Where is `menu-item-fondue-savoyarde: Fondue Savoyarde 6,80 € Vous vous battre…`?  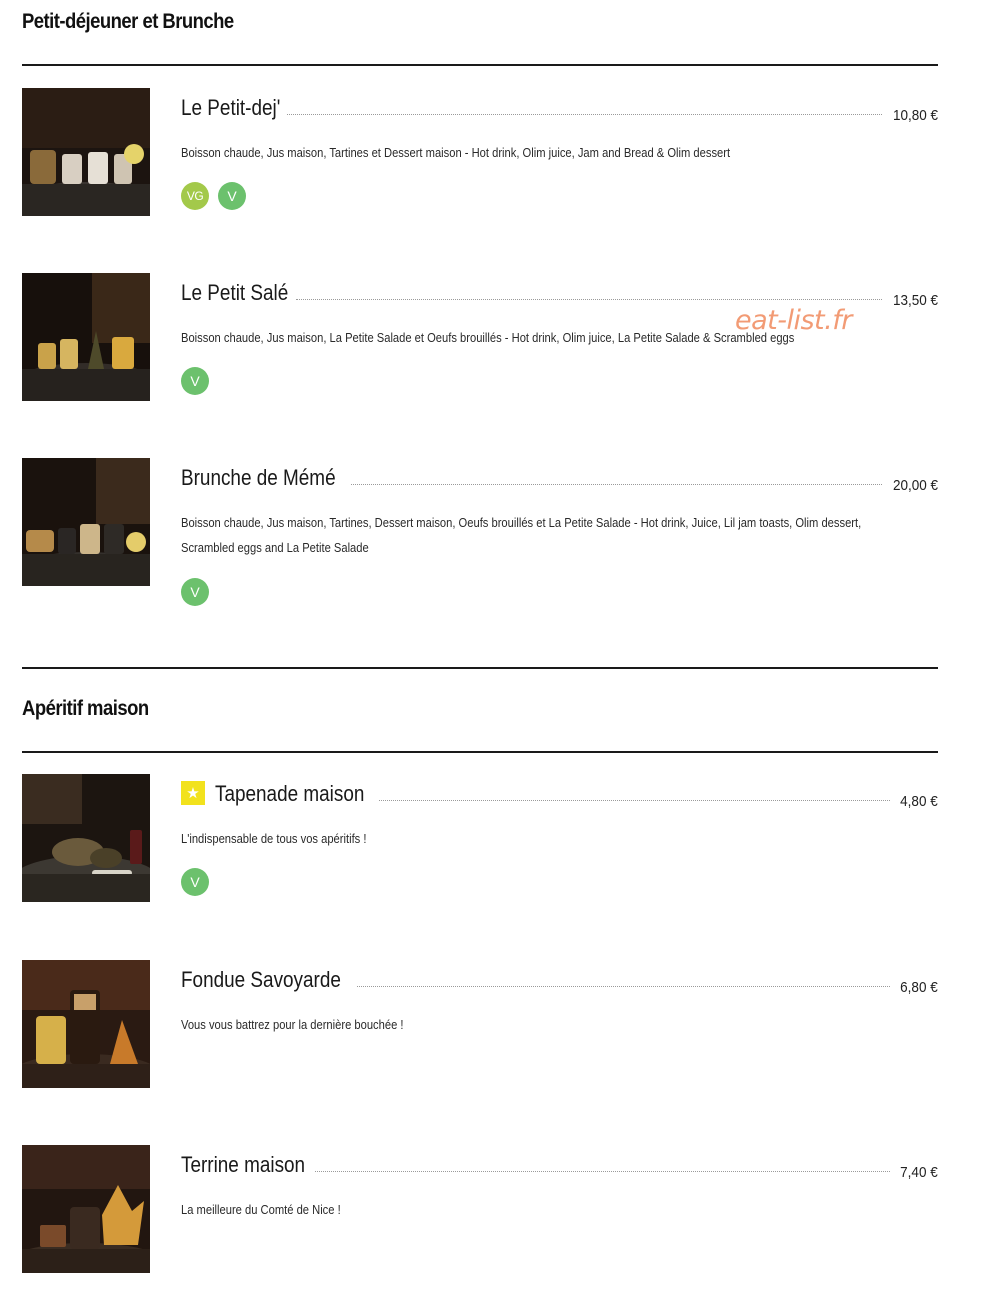 menu-item-fondue-savoyarde: Fondue Savoyarde 6,80 € Vous vous battre… is located at coordinates (480, 1025).